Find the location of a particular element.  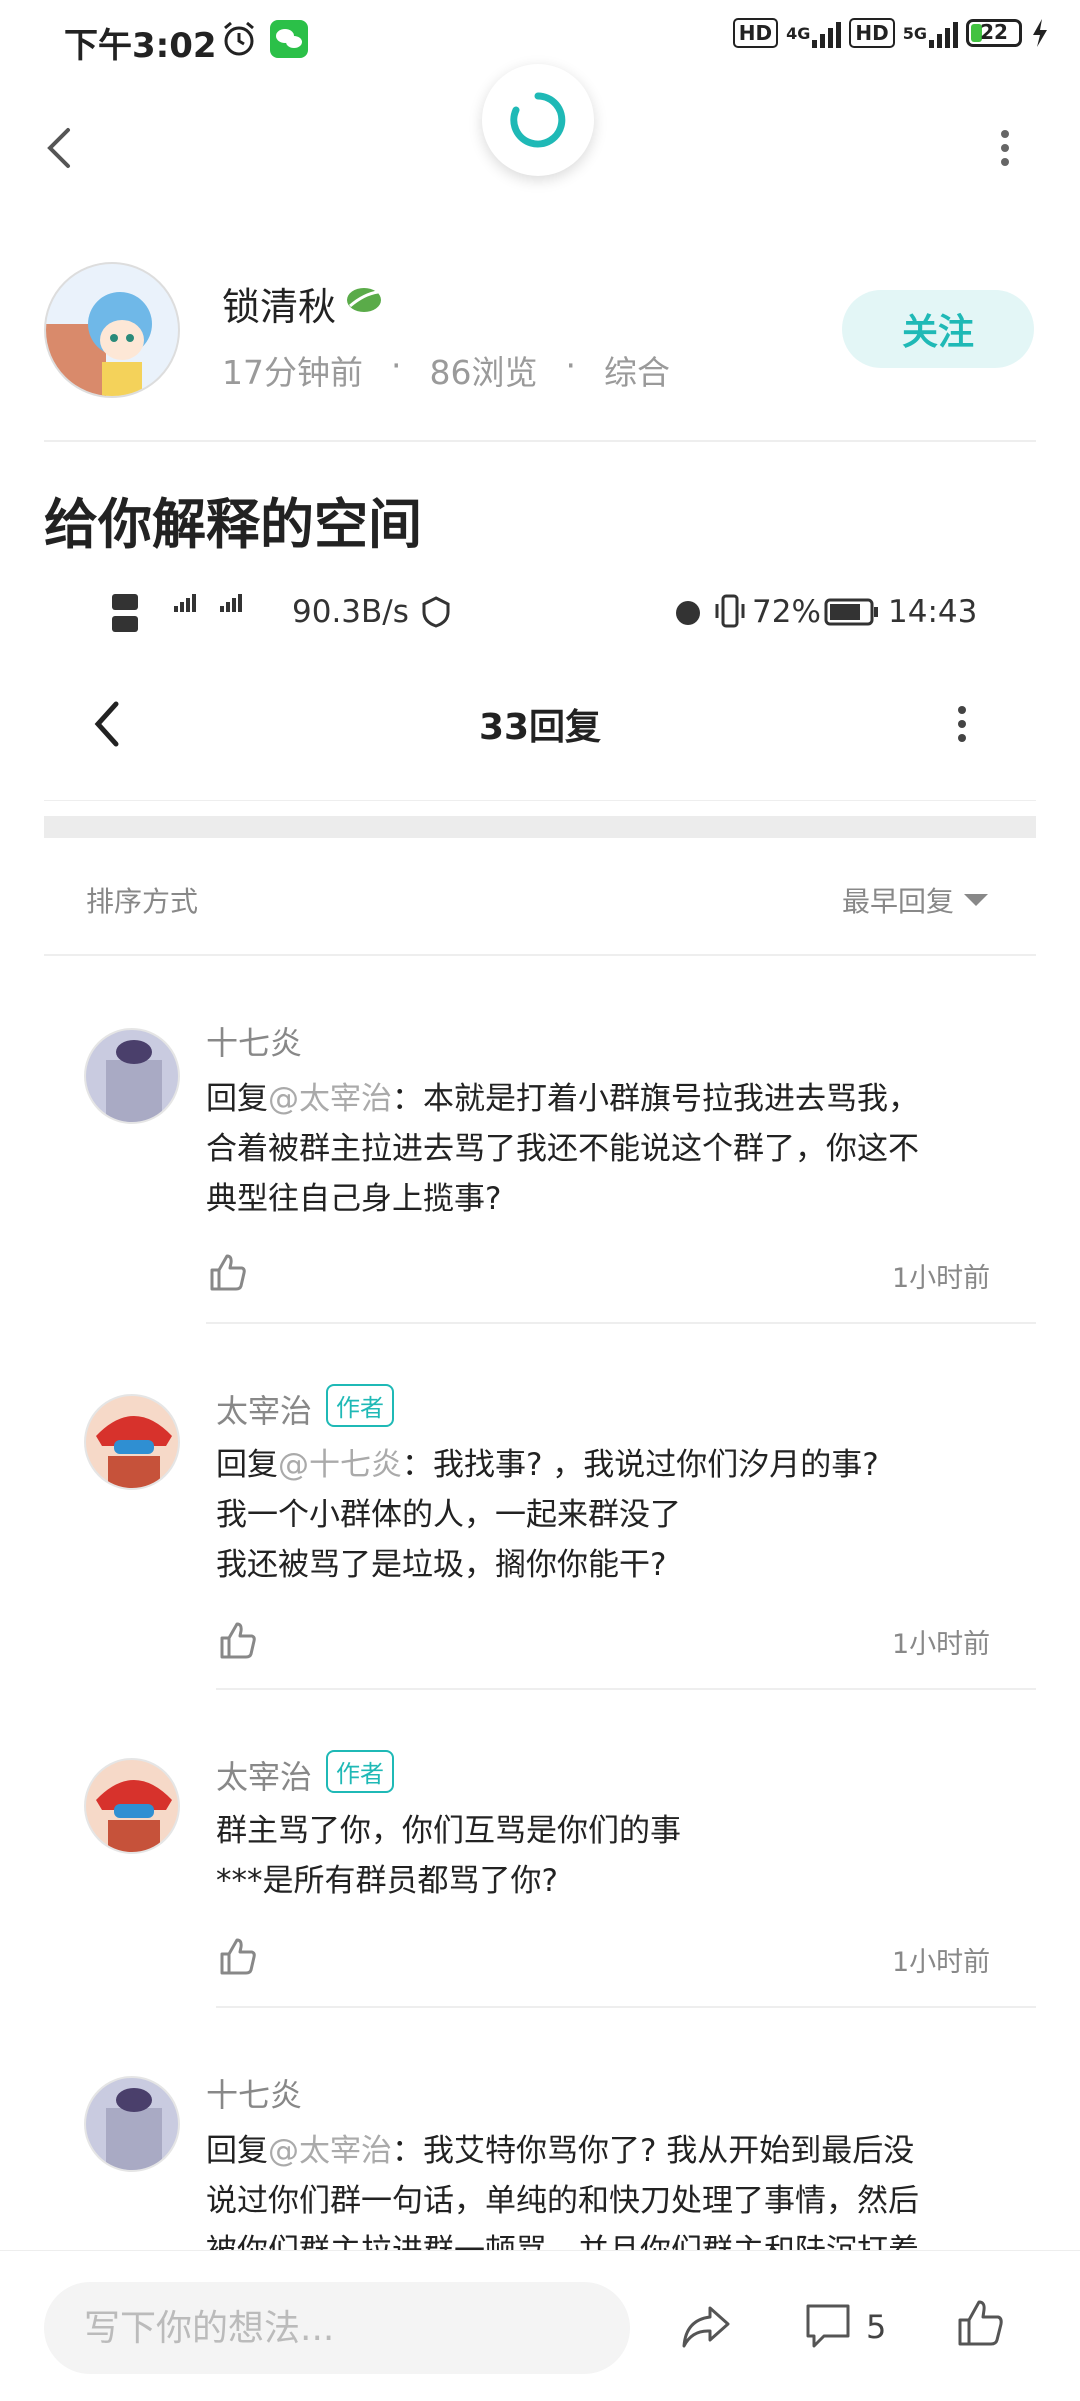

post-time: 17分钟前 is located at coordinates (292, 372).